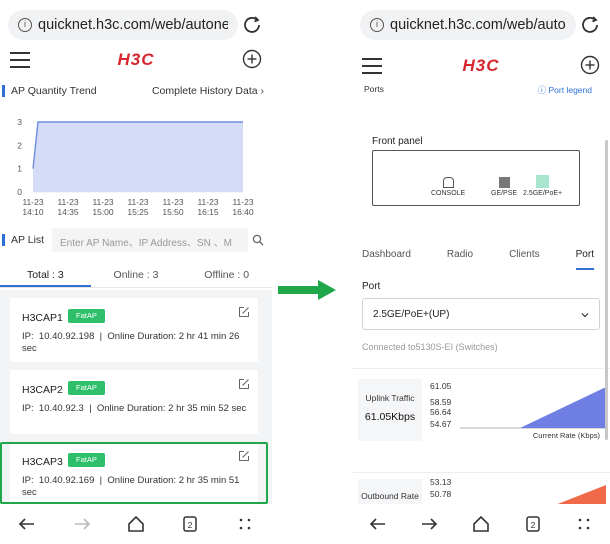 The height and width of the screenshot is (544, 610). I want to click on history-data-link: Complete History Data ›, so click(208, 91).